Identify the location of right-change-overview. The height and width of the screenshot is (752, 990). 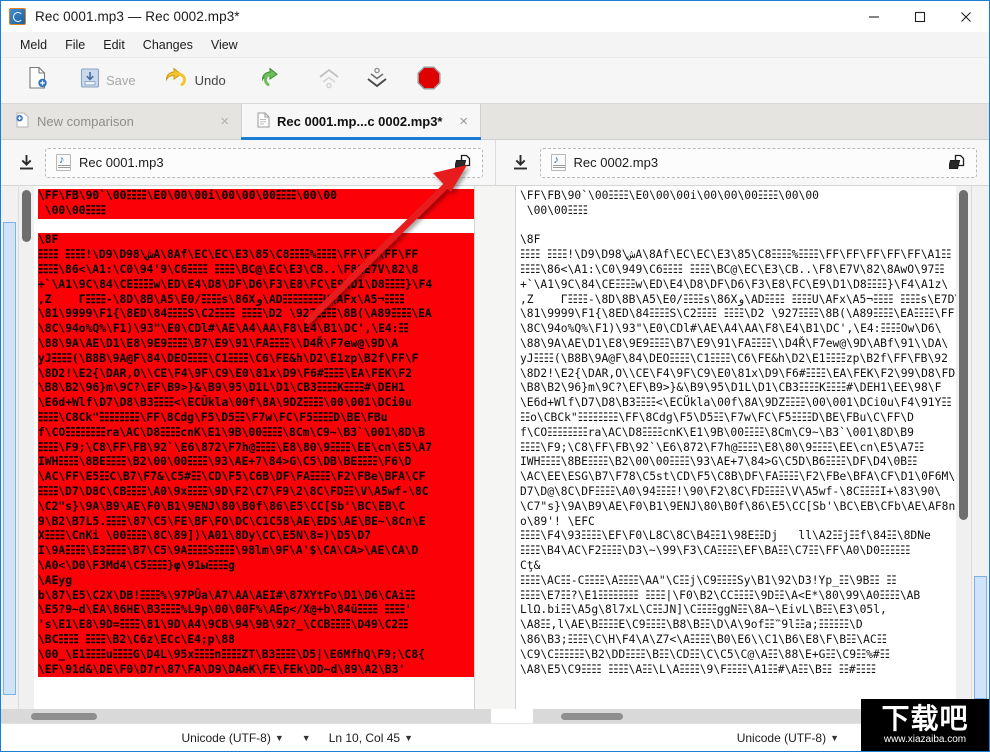
(980, 447).